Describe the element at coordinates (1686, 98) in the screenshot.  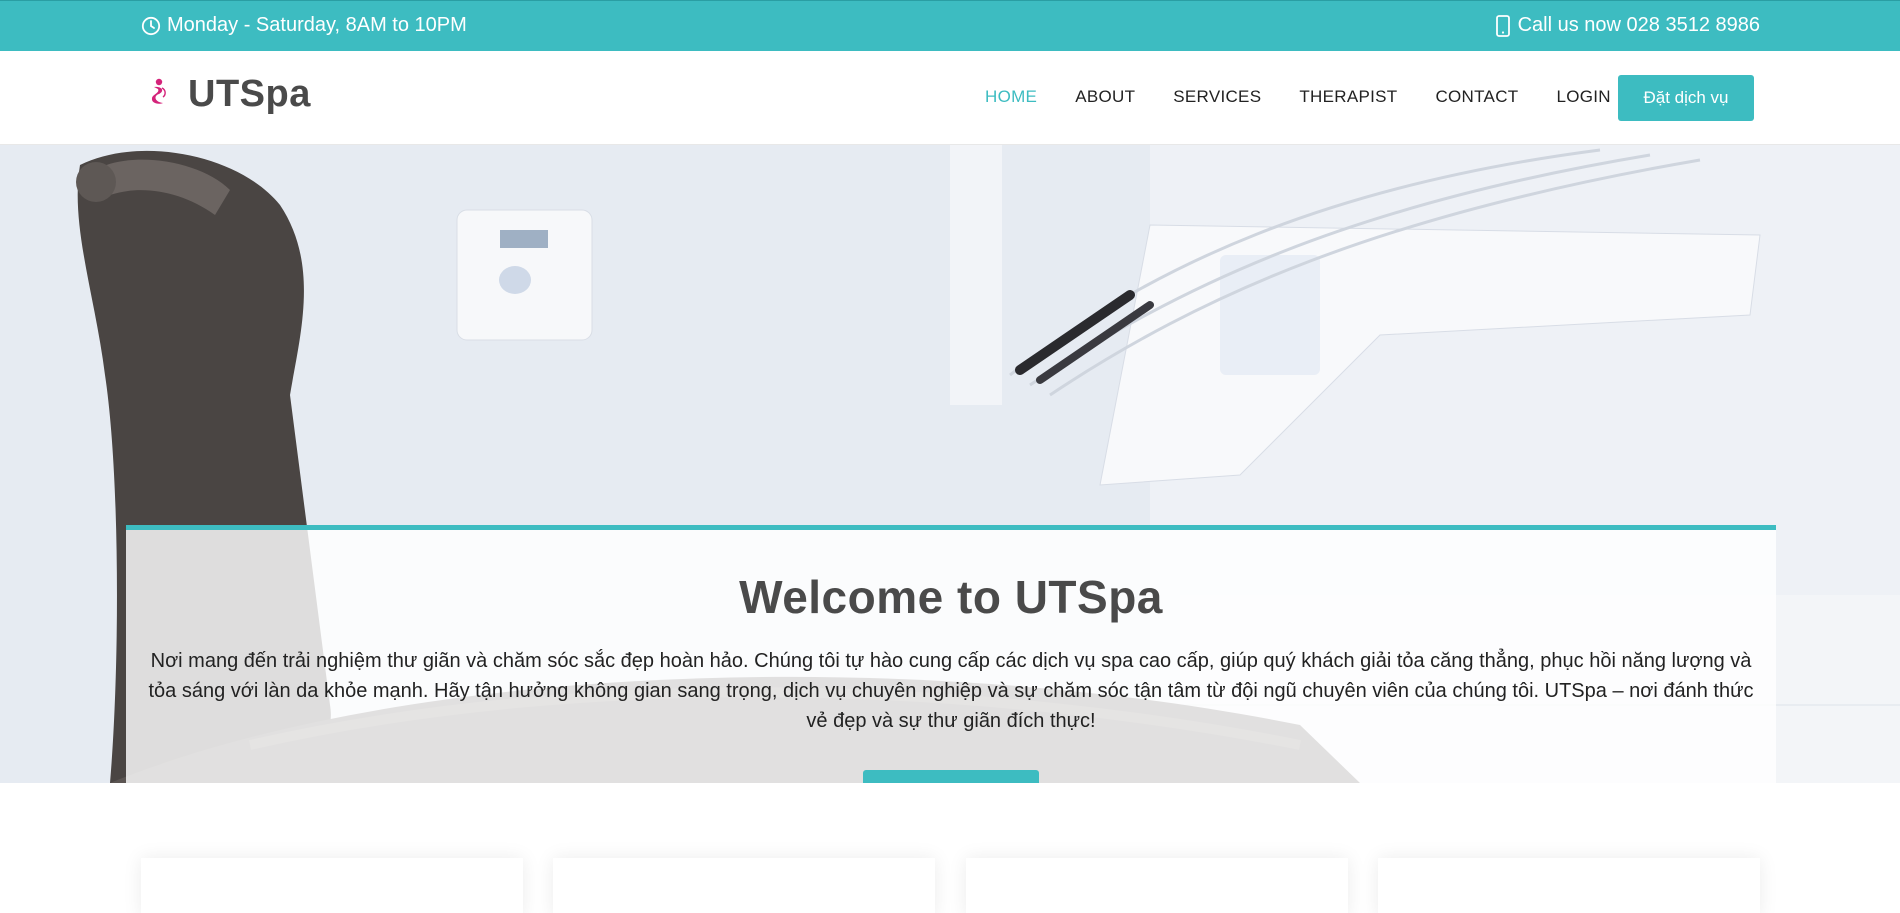
I see `book-service-button: Đặt dịch vụ` at that location.